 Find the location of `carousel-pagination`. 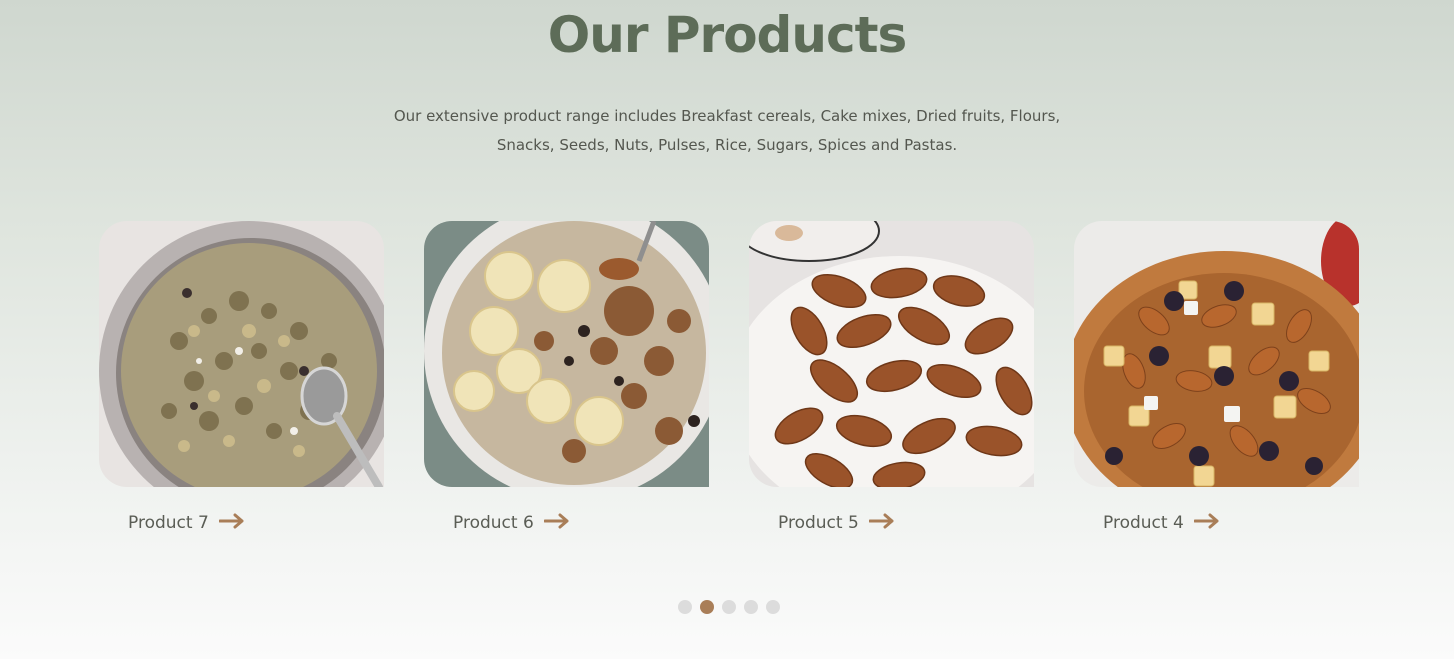

carousel-pagination is located at coordinates (729, 607).